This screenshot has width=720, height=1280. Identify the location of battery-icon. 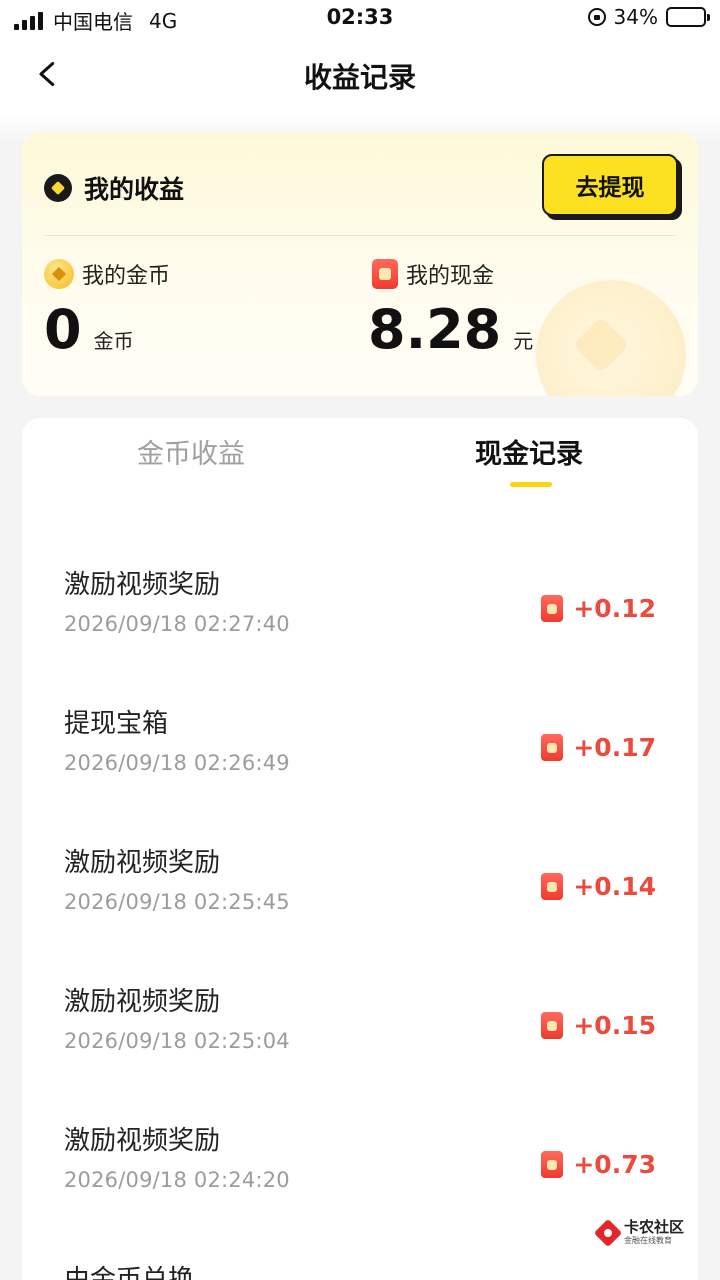
(688, 17).